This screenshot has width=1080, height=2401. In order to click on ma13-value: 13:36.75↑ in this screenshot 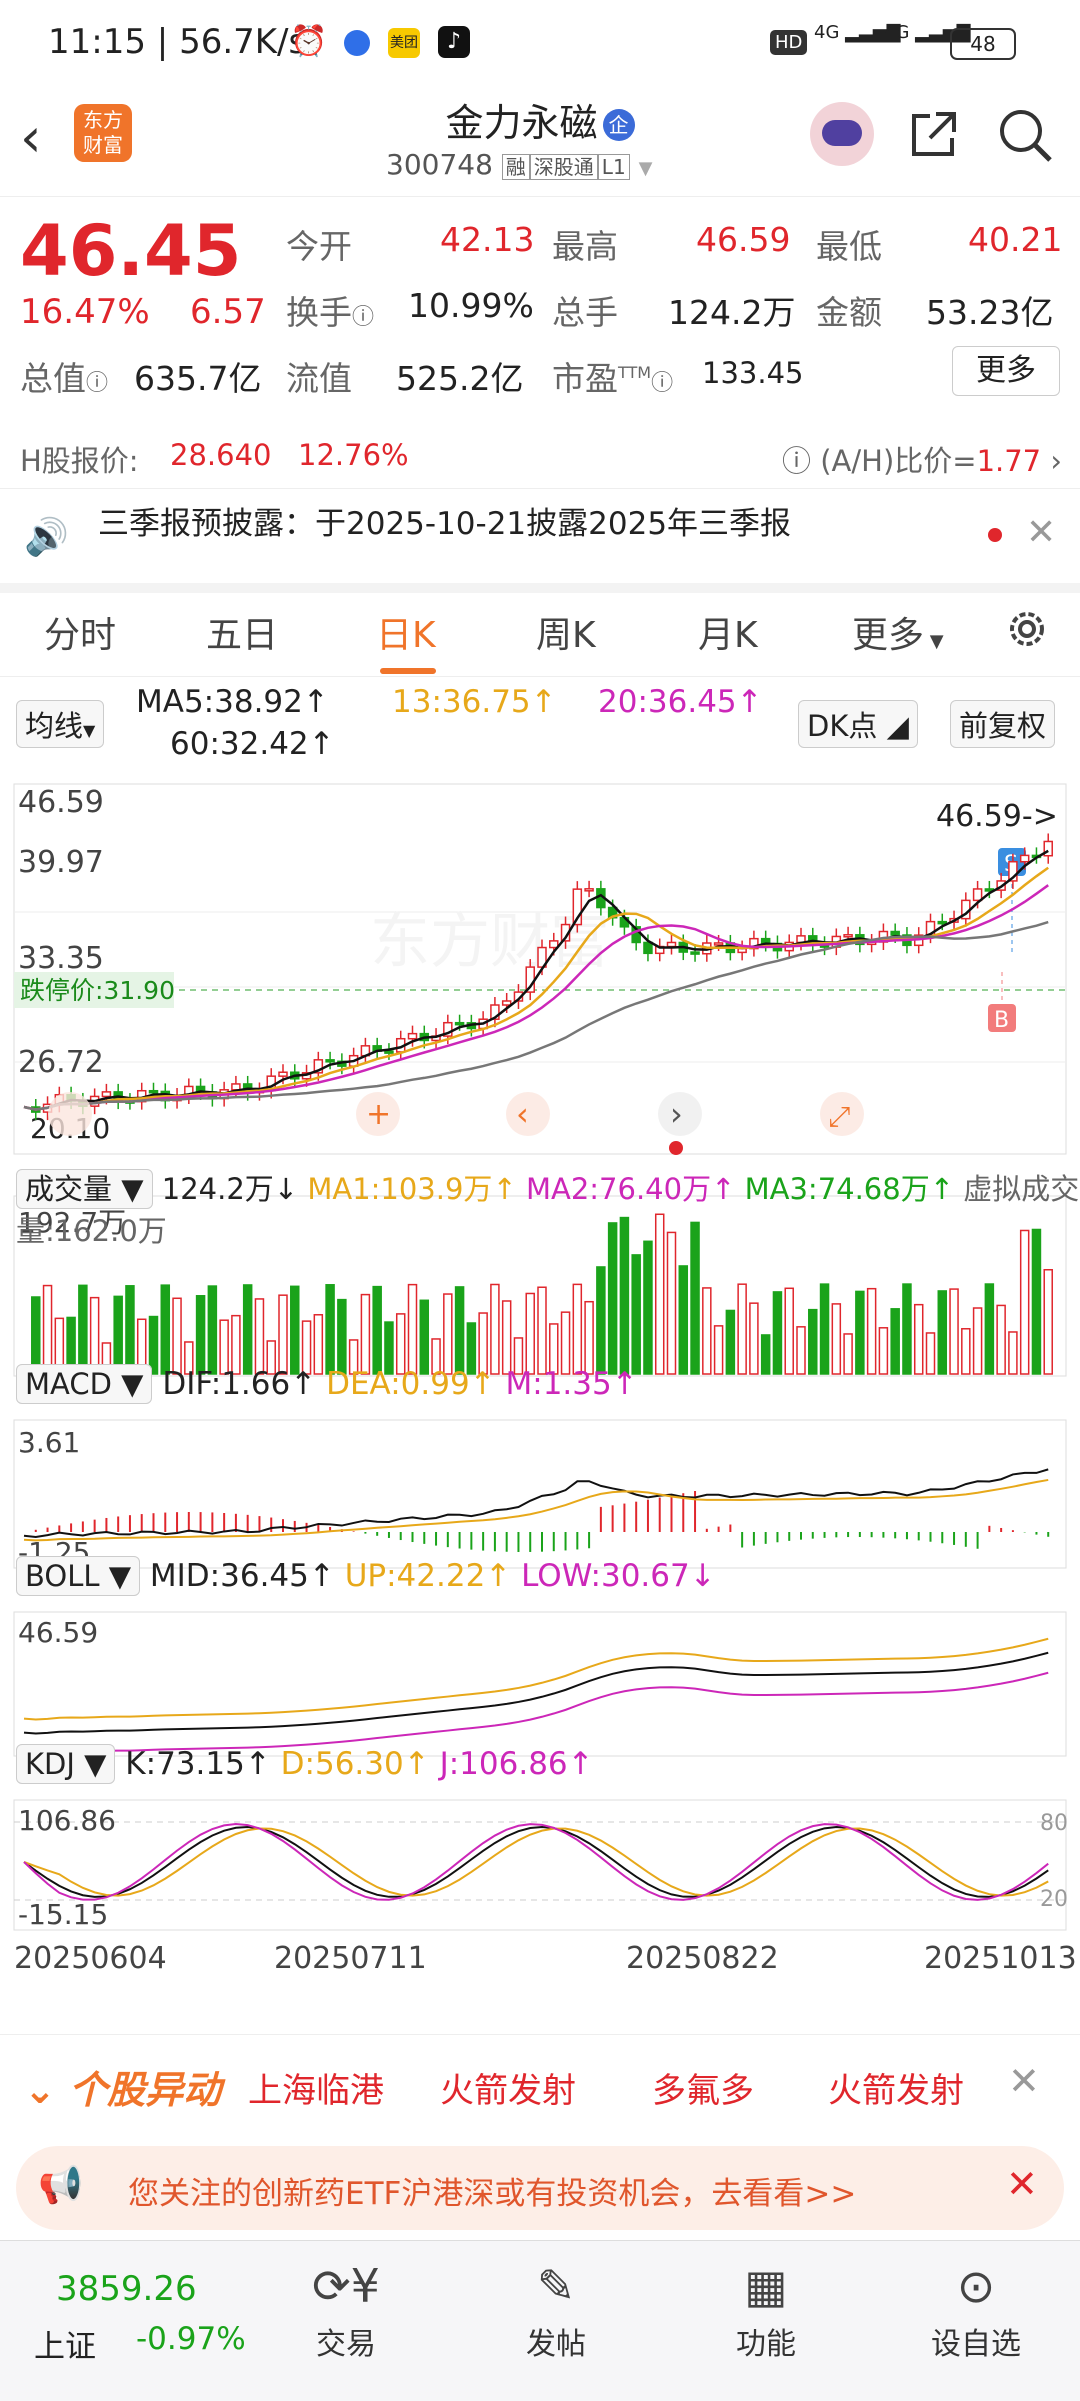, I will do `click(474, 702)`.